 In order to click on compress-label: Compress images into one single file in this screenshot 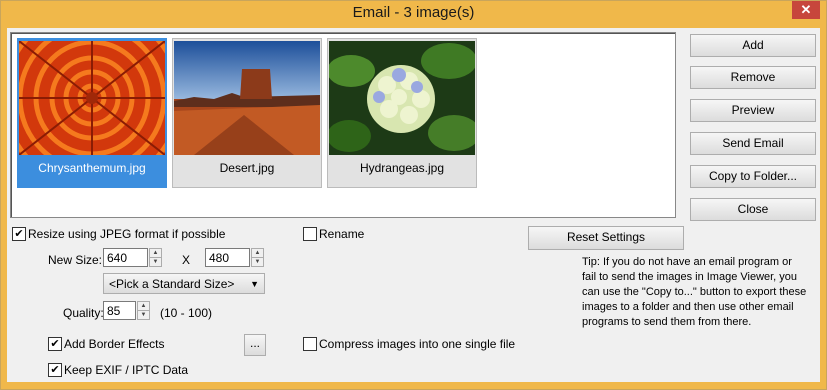, I will do `click(417, 344)`.